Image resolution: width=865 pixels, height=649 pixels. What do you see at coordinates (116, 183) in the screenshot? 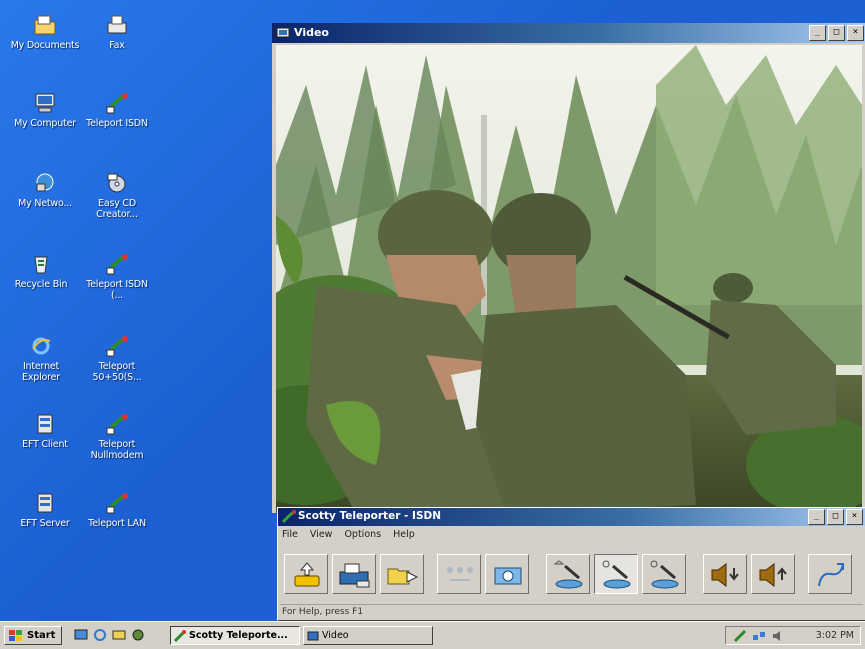
I see `cd-creator-icon` at bounding box center [116, 183].